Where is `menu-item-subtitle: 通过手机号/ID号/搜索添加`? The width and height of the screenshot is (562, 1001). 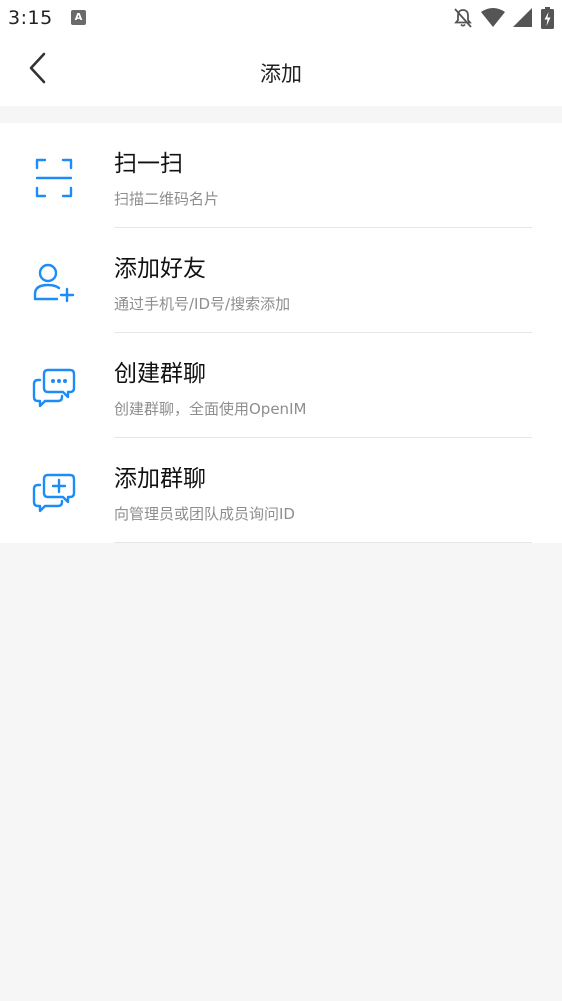 menu-item-subtitle: 通过手机号/ID号/搜索添加 is located at coordinates (202, 304).